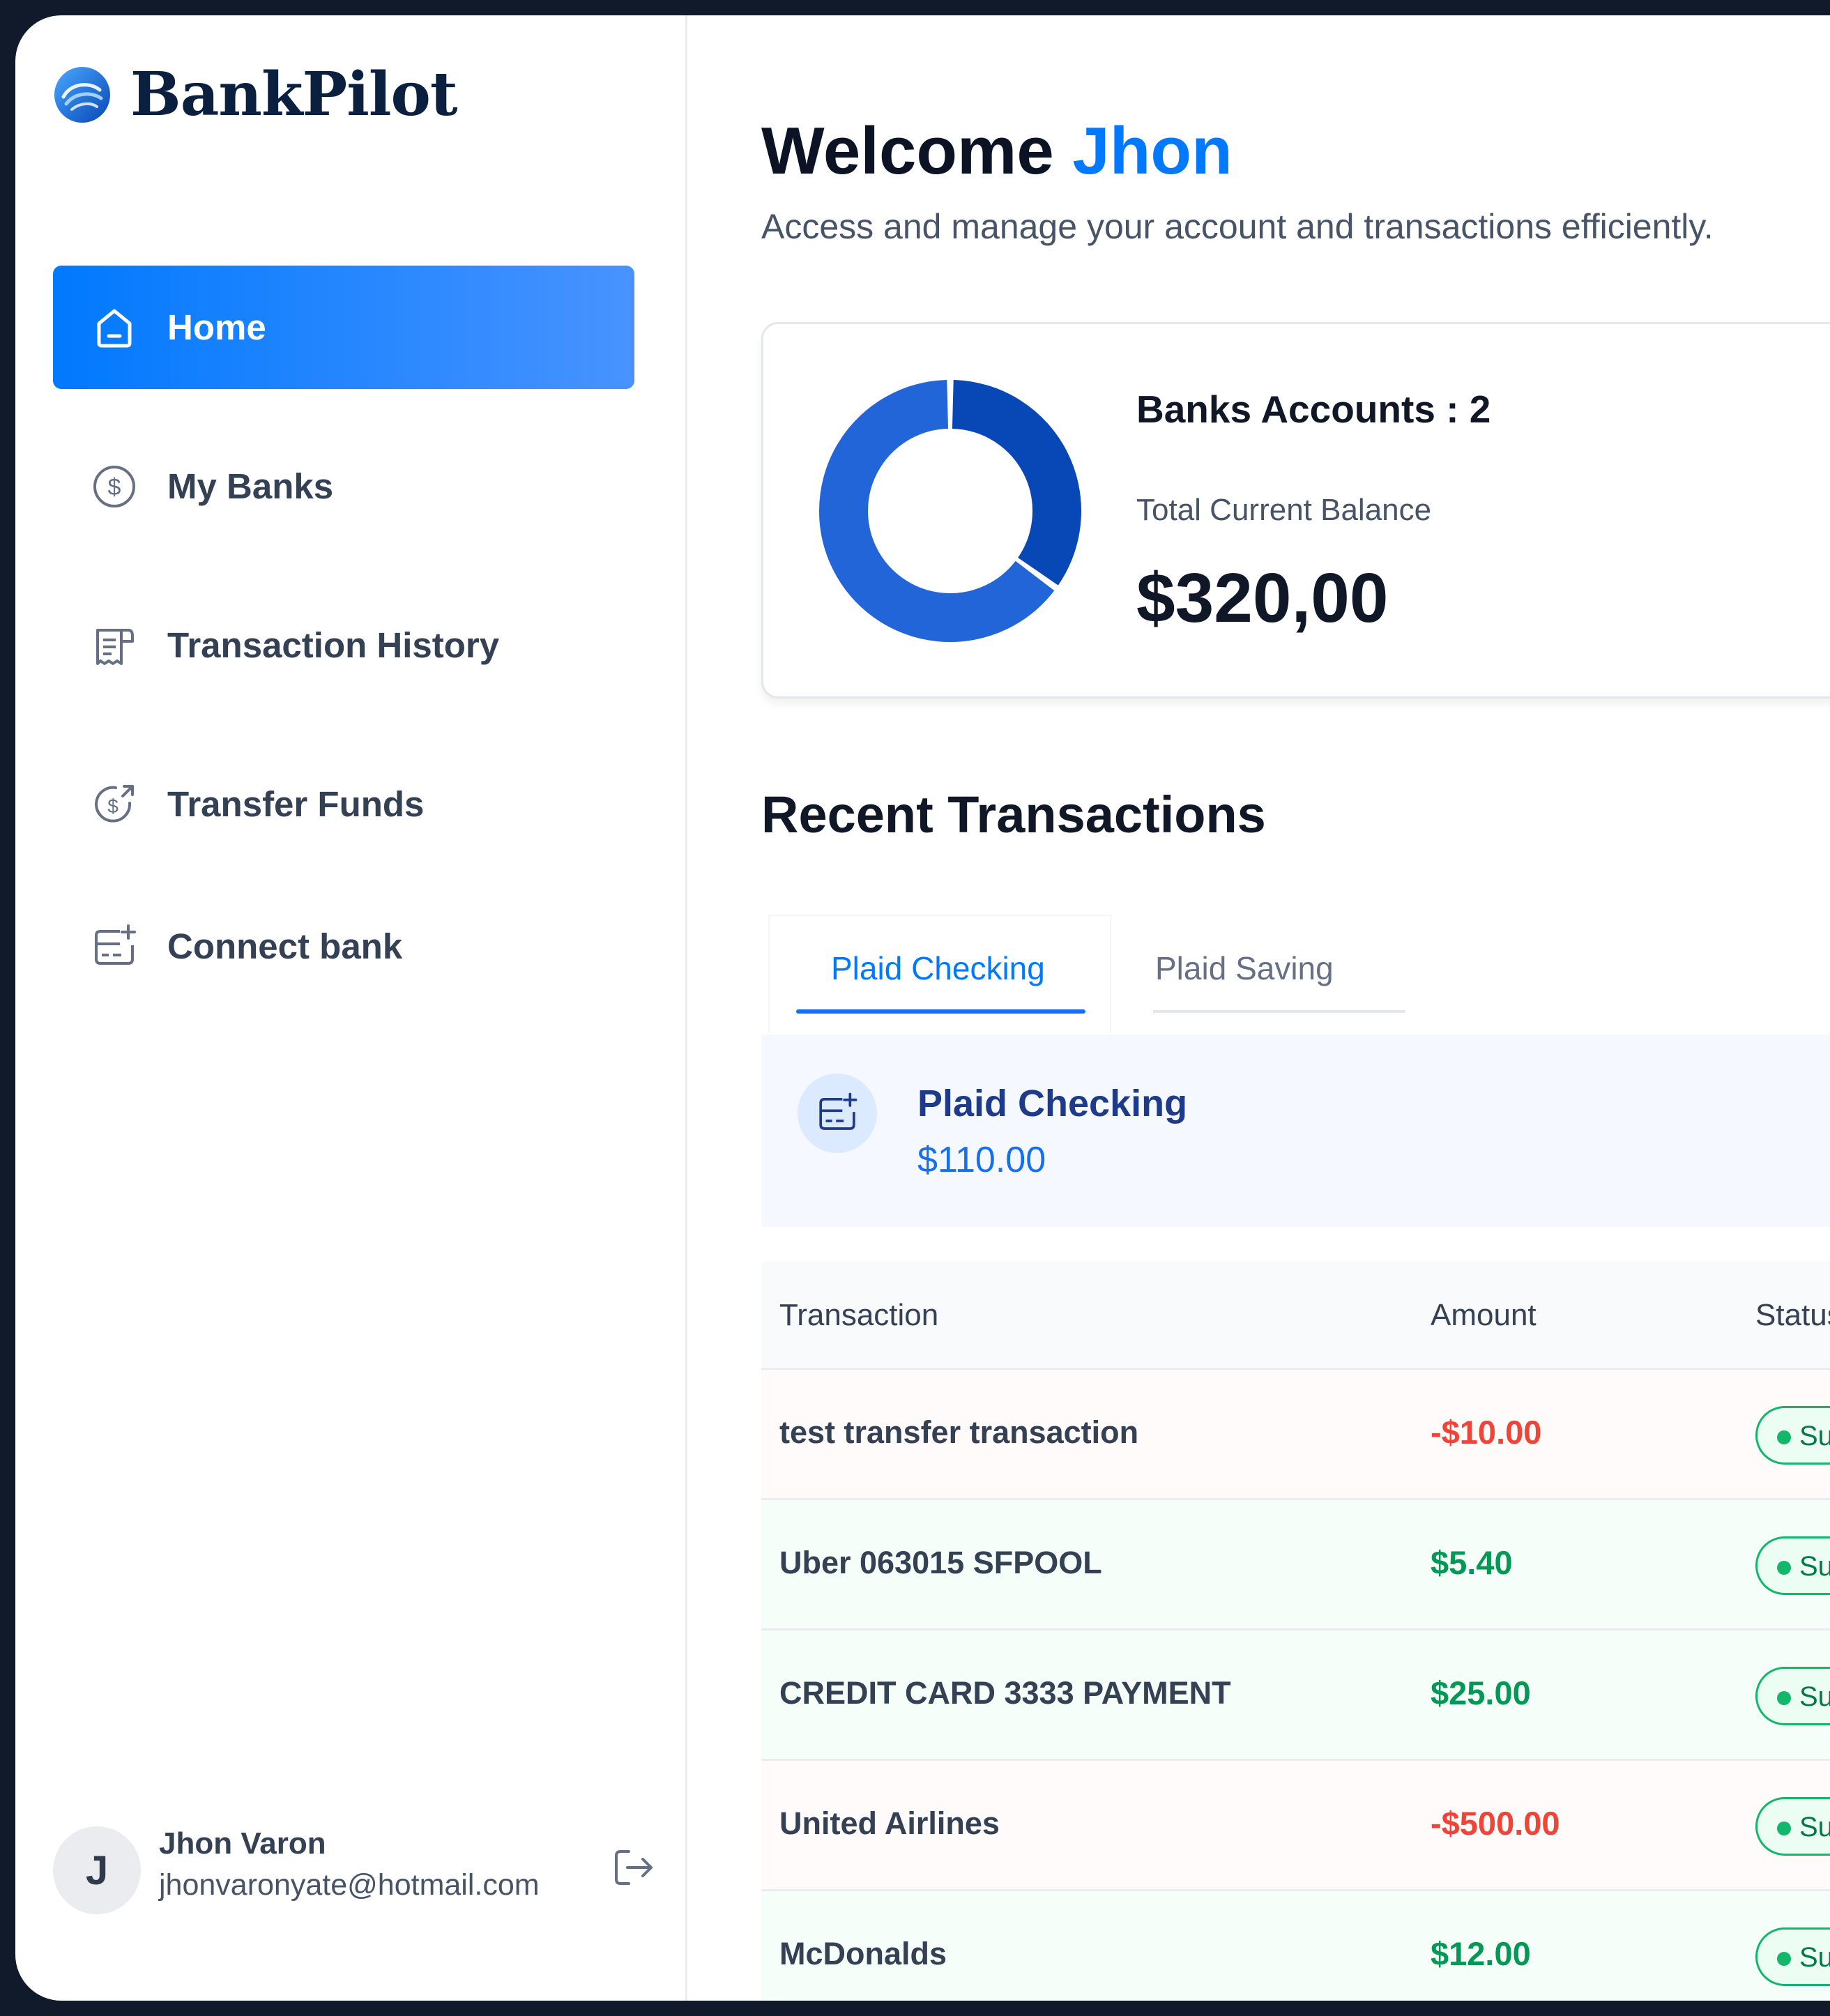 The height and width of the screenshot is (2016, 1830). Describe the element at coordinates (1284, 510) in the screenshot. I see `total-balance-label: Total Current Balance` at that location.